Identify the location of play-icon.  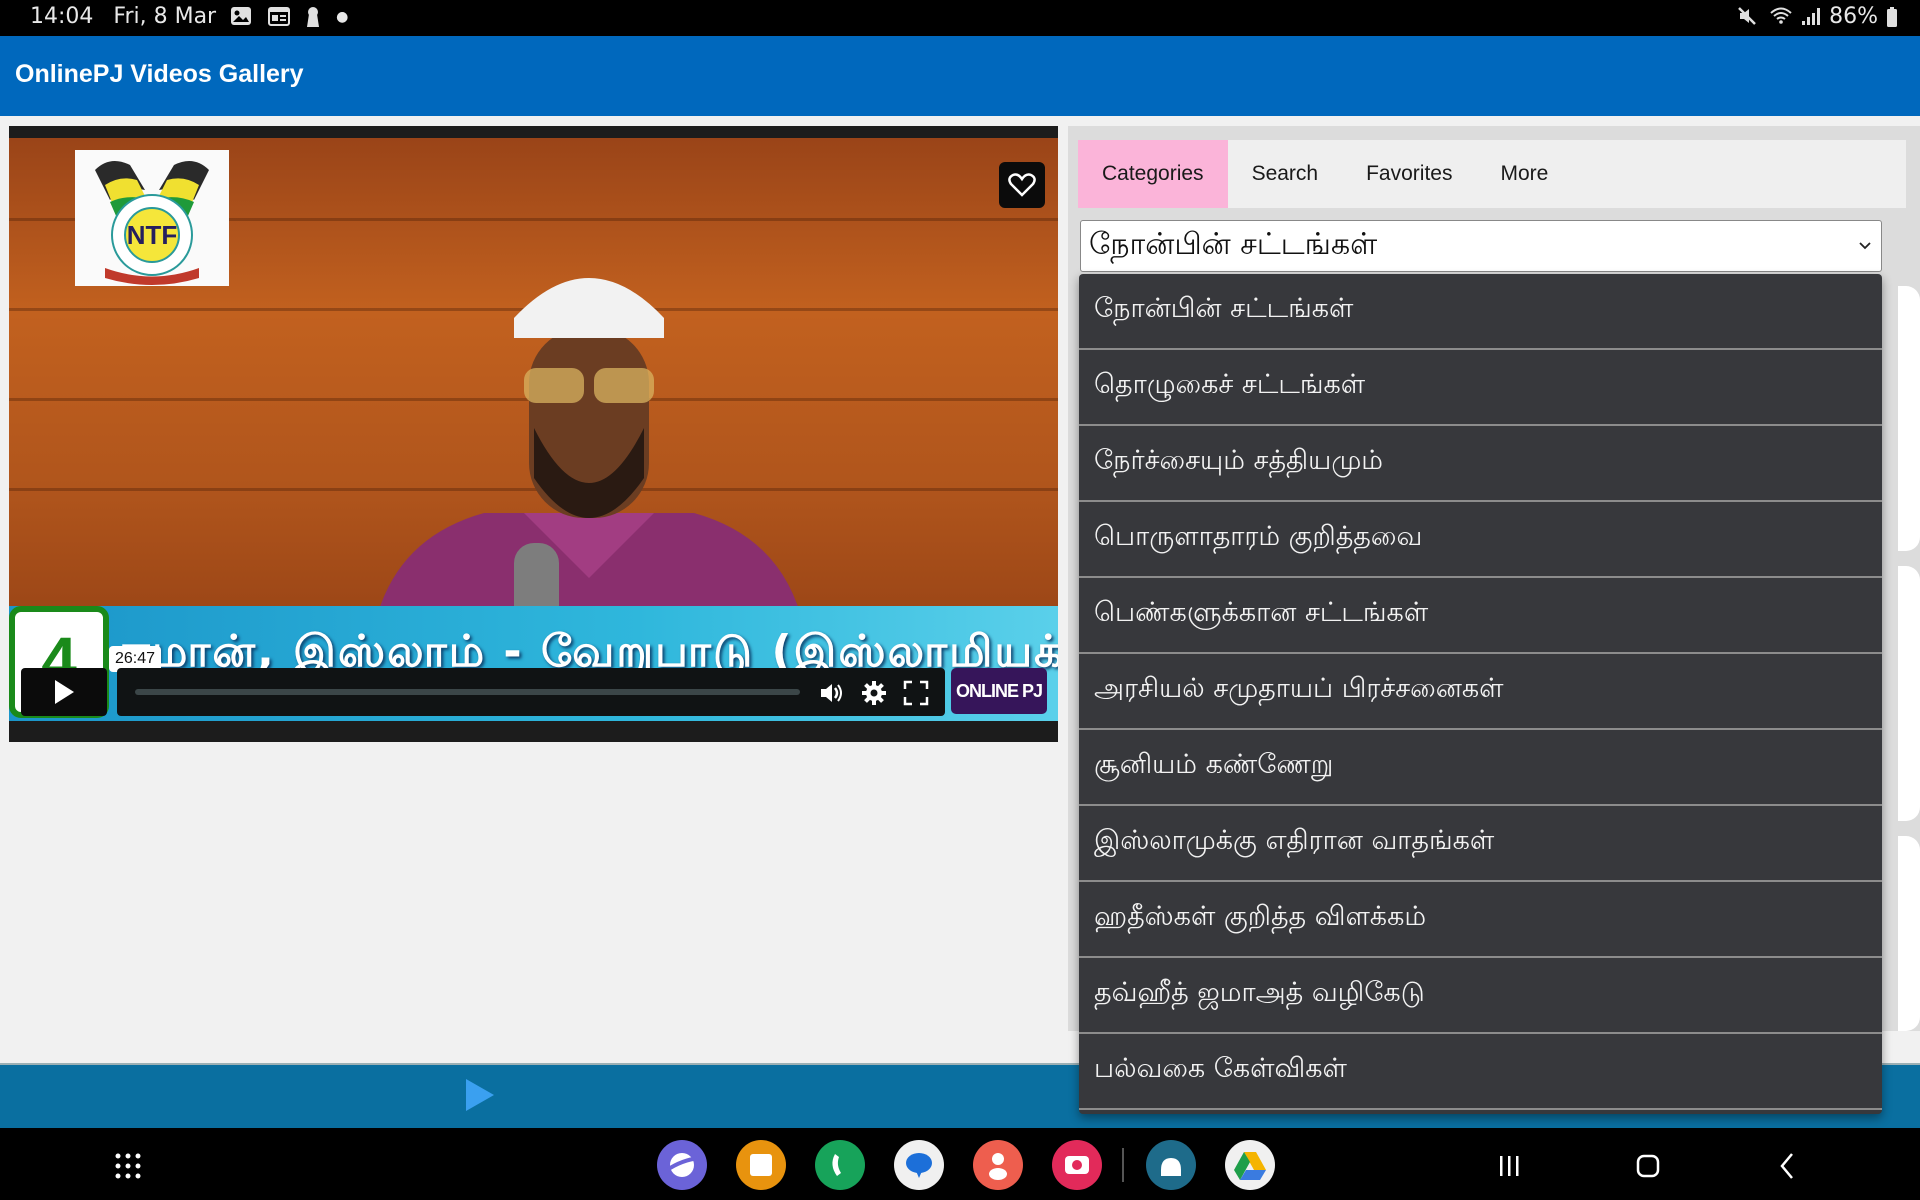
(64, 692).